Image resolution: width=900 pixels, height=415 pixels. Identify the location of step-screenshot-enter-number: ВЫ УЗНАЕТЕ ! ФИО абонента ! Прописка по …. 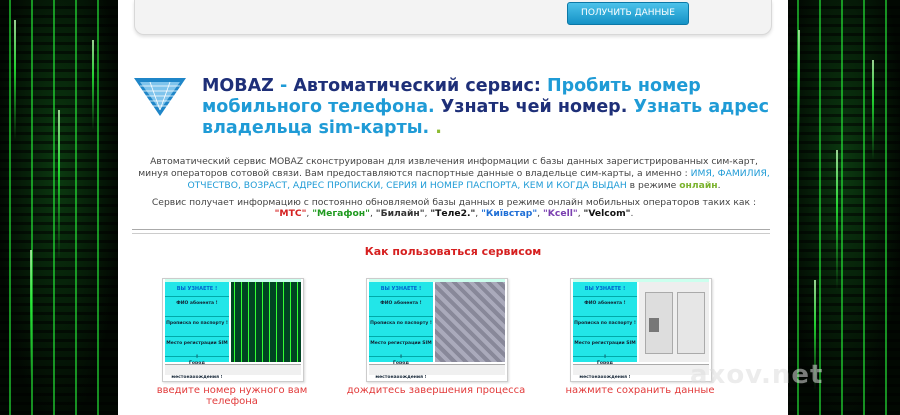
(233, 330).